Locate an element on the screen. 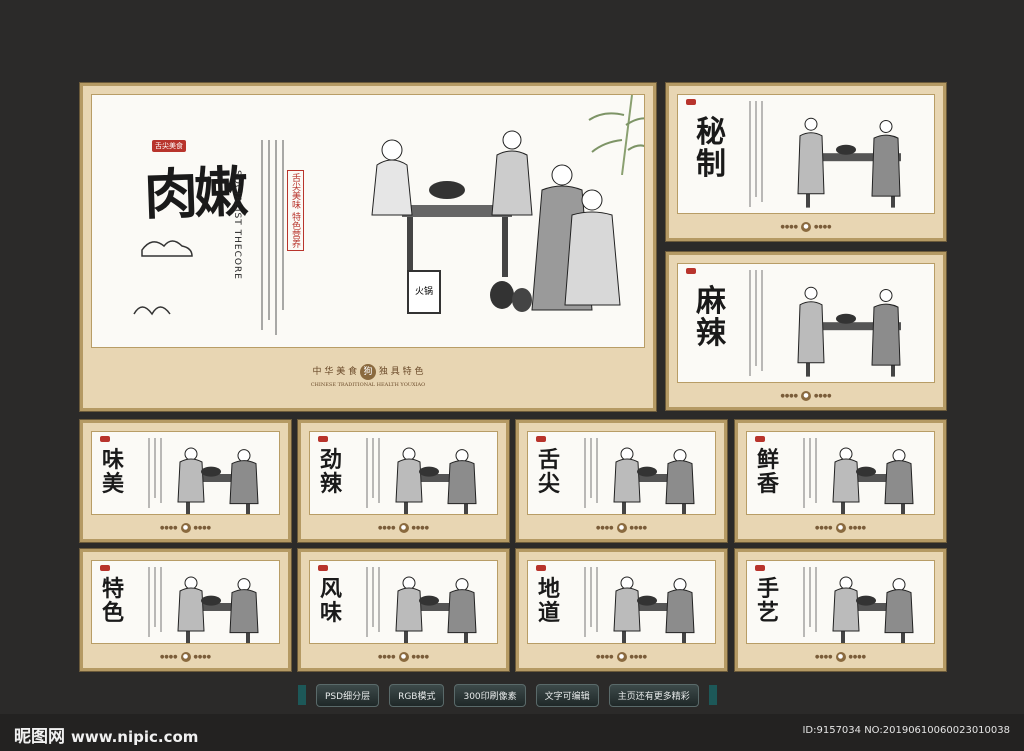 The height and width of the screenshot is (751, 1024). feature-dpi-button: 300印刷像素 is located at coordinates (490, 695).